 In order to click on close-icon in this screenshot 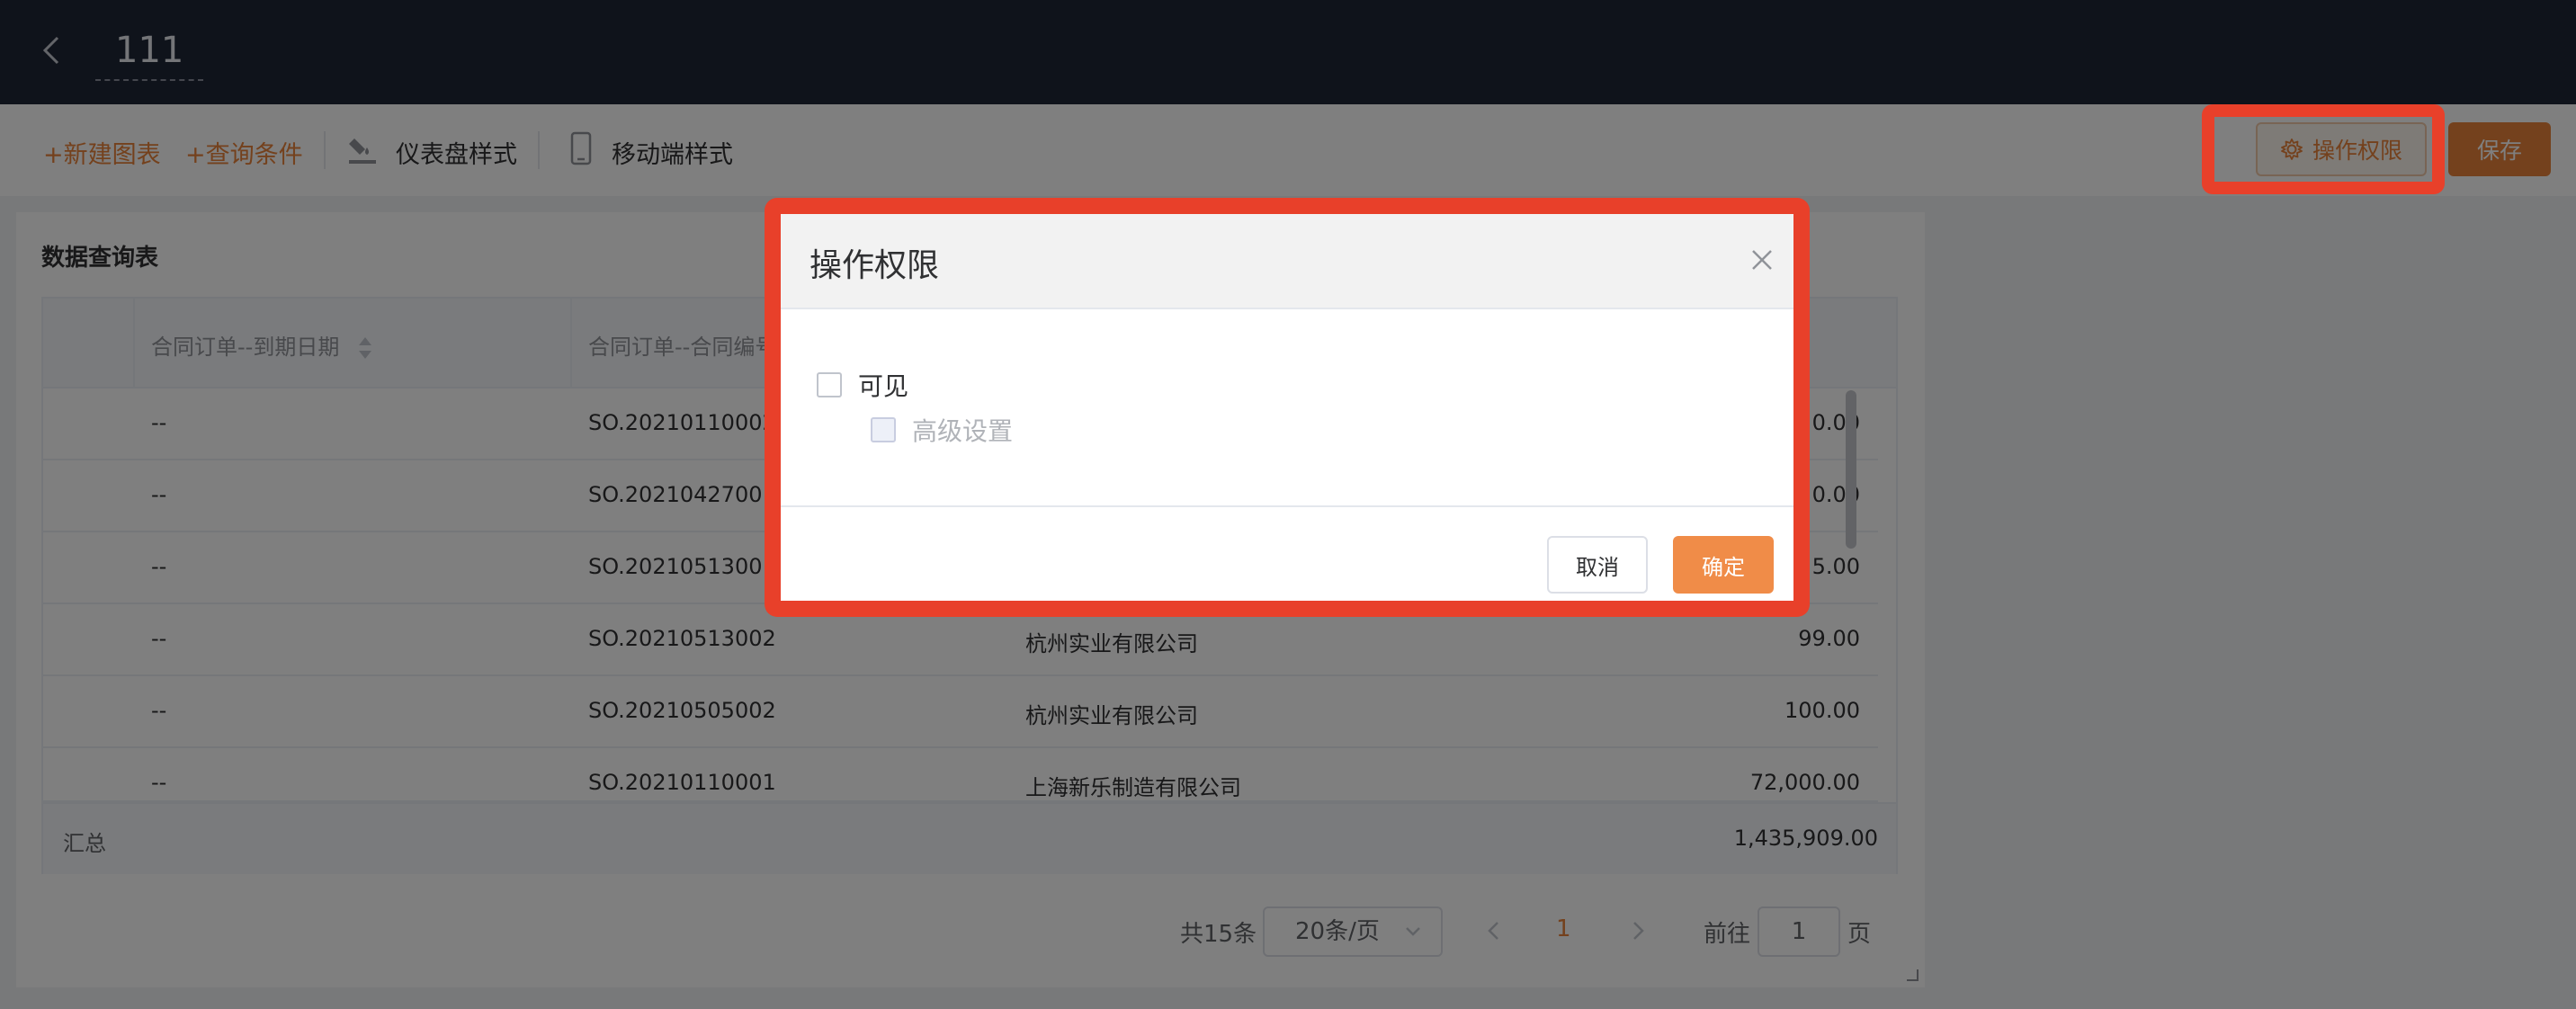, I will do `click(1762, 260)`.